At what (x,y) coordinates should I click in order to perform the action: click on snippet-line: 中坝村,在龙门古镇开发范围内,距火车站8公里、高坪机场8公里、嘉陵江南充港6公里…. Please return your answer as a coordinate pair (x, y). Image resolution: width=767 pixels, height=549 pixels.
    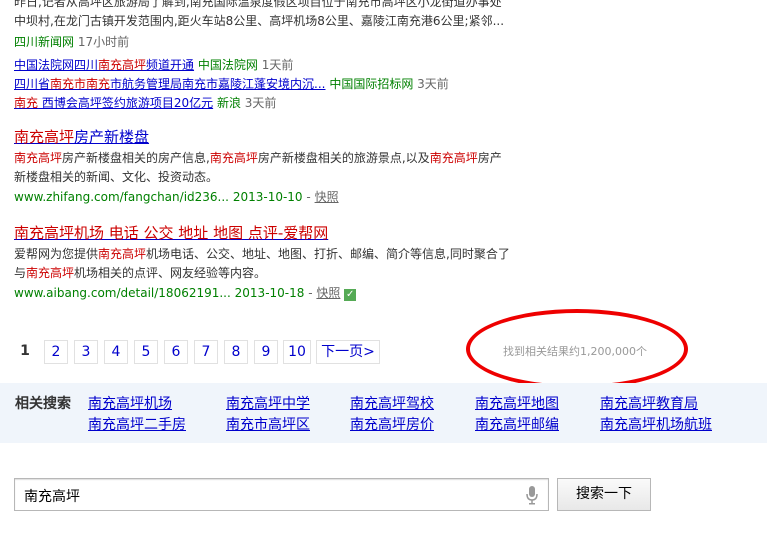
    Looking at the image, I should click on (259, 21).